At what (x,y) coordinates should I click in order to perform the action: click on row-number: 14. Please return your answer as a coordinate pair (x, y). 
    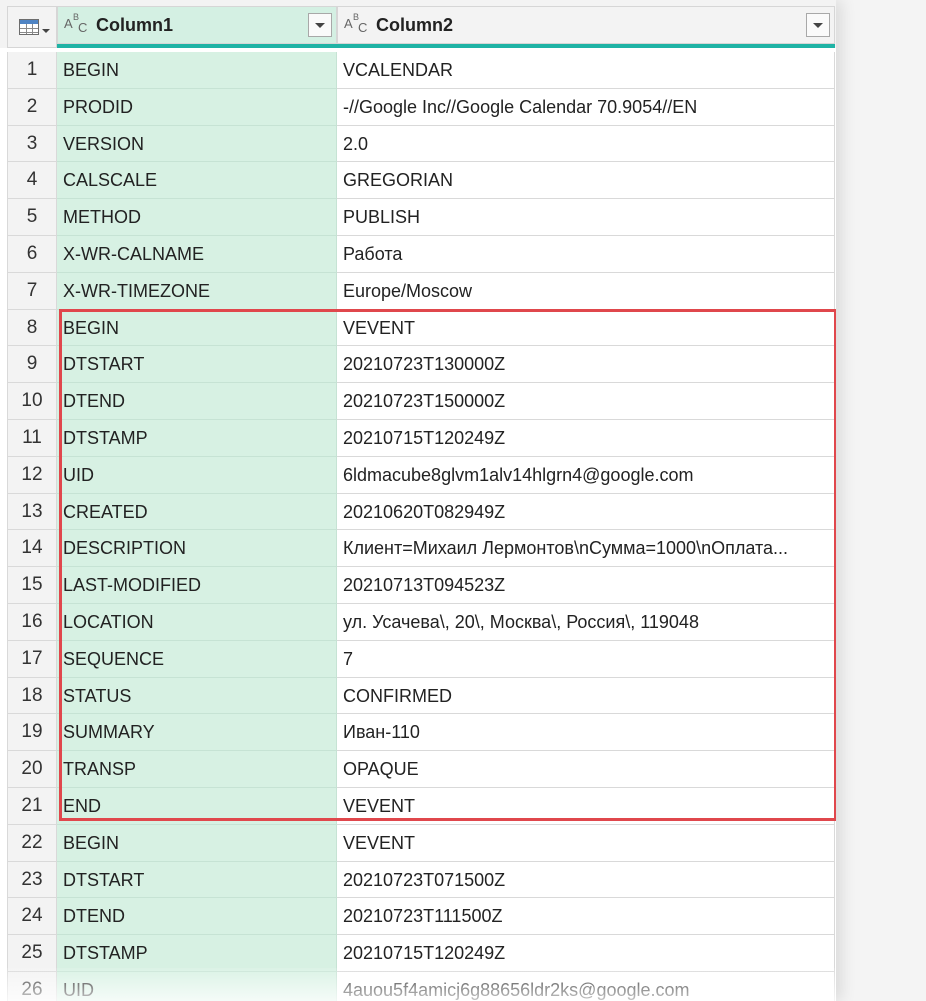
    Looking at the image, I should click on (32, 549).